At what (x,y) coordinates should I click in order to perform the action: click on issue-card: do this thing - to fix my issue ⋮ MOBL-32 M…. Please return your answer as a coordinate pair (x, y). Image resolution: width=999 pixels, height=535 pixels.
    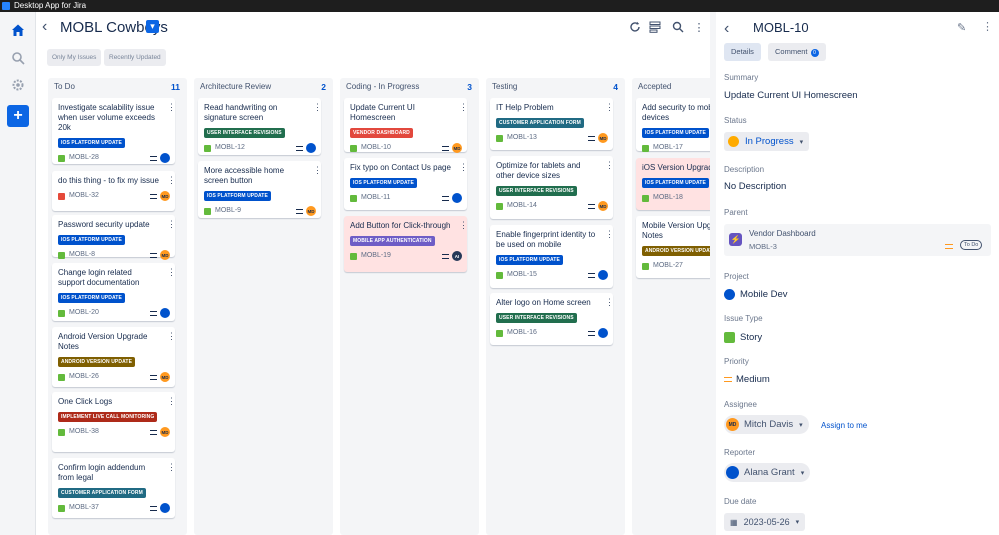
    Looking at the image, I should click on (114, 191).